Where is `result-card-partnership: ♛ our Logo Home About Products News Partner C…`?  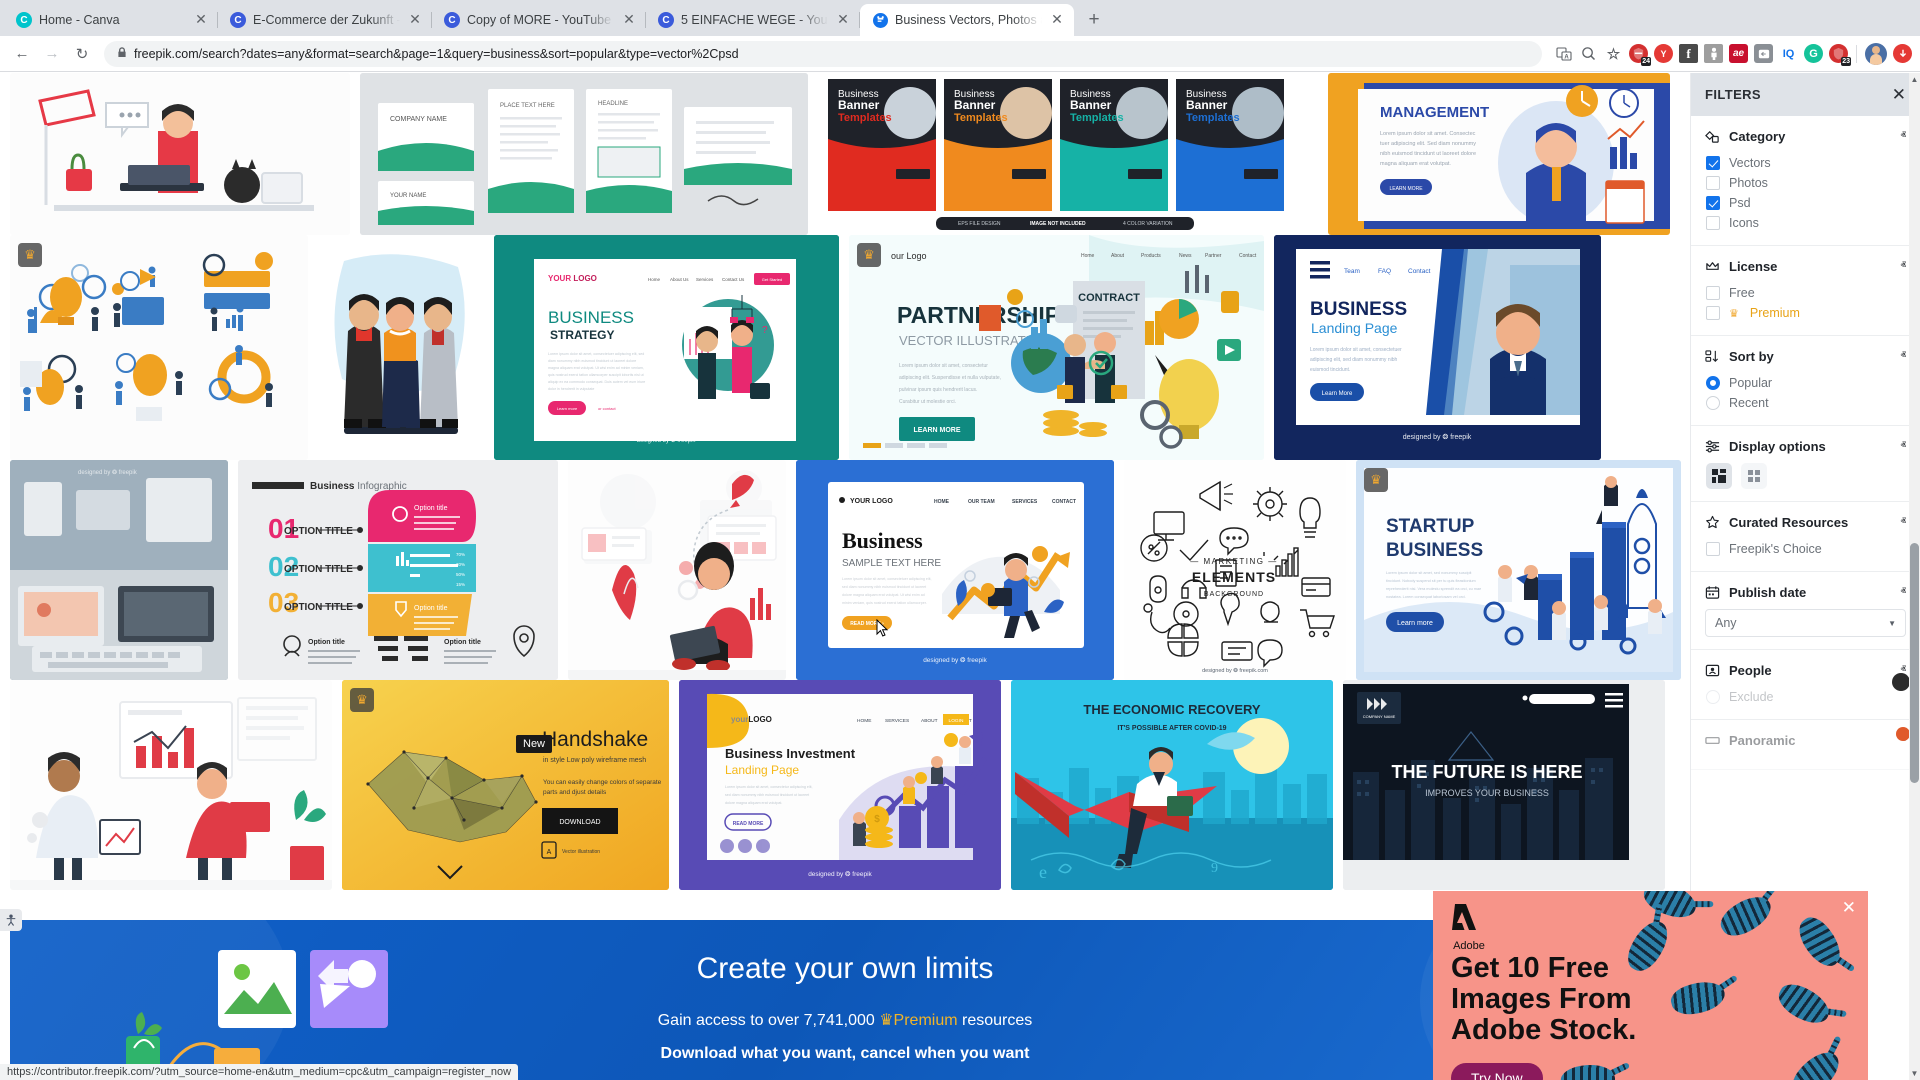 result-card-partnership: ♛ our Logo Home About Products News Partner C… is located at coordinates (1056, 347).